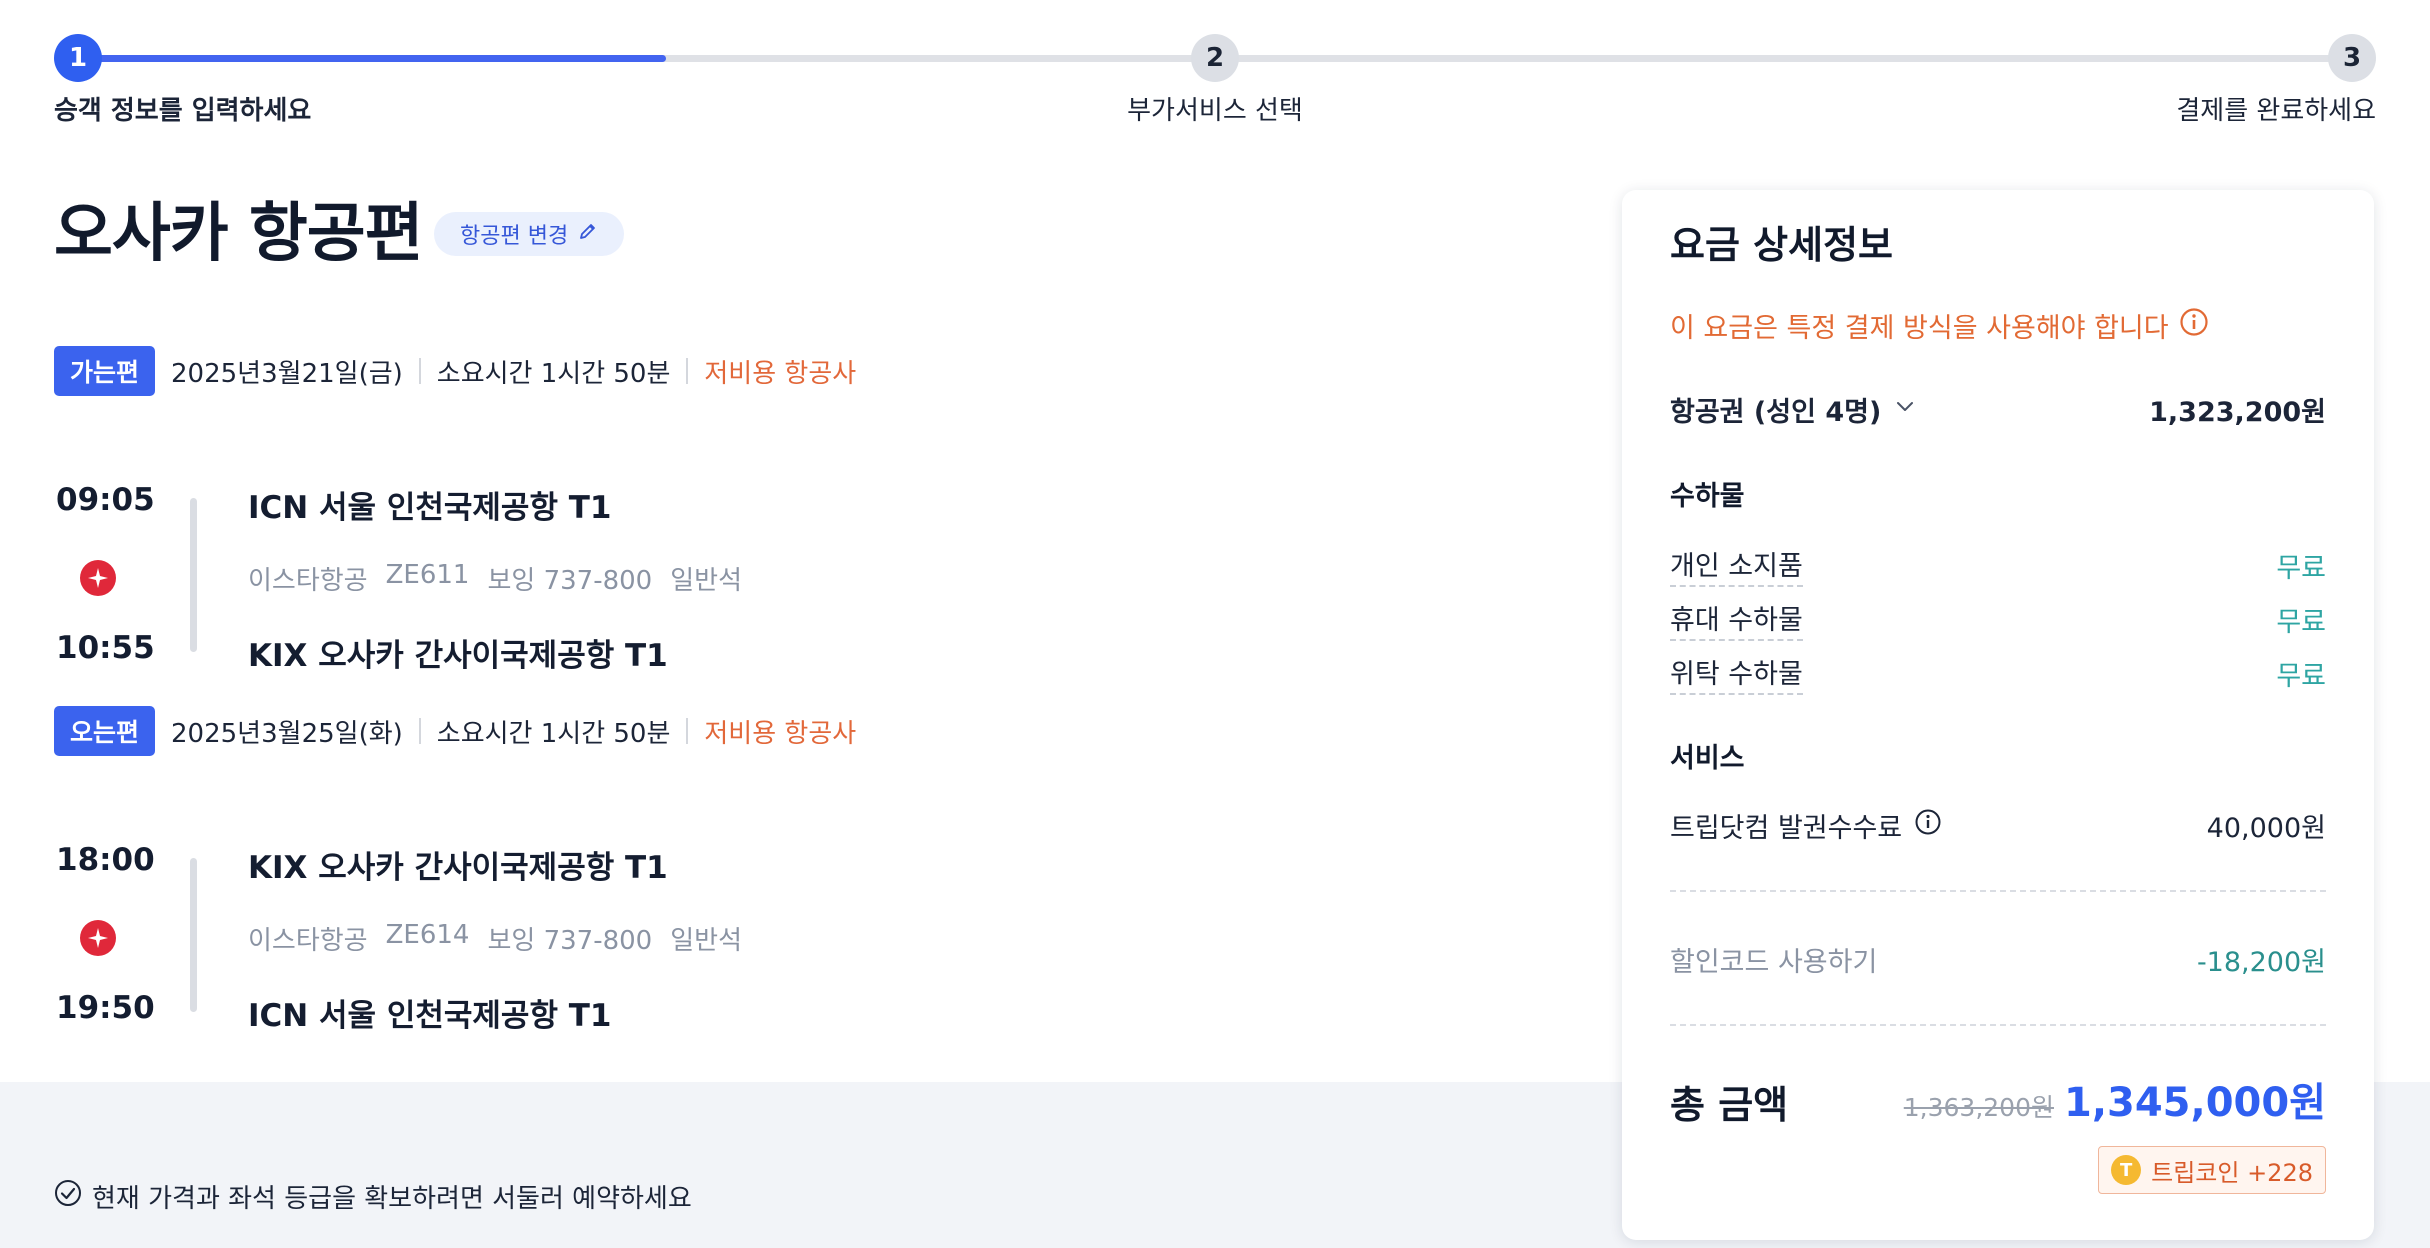 The image size is (2430, 1248). What do you see at coordinates (1736, 619) in the screenshot?
I see `baggage-label: 휴대 수하물` at bounding box center [1736, 619].